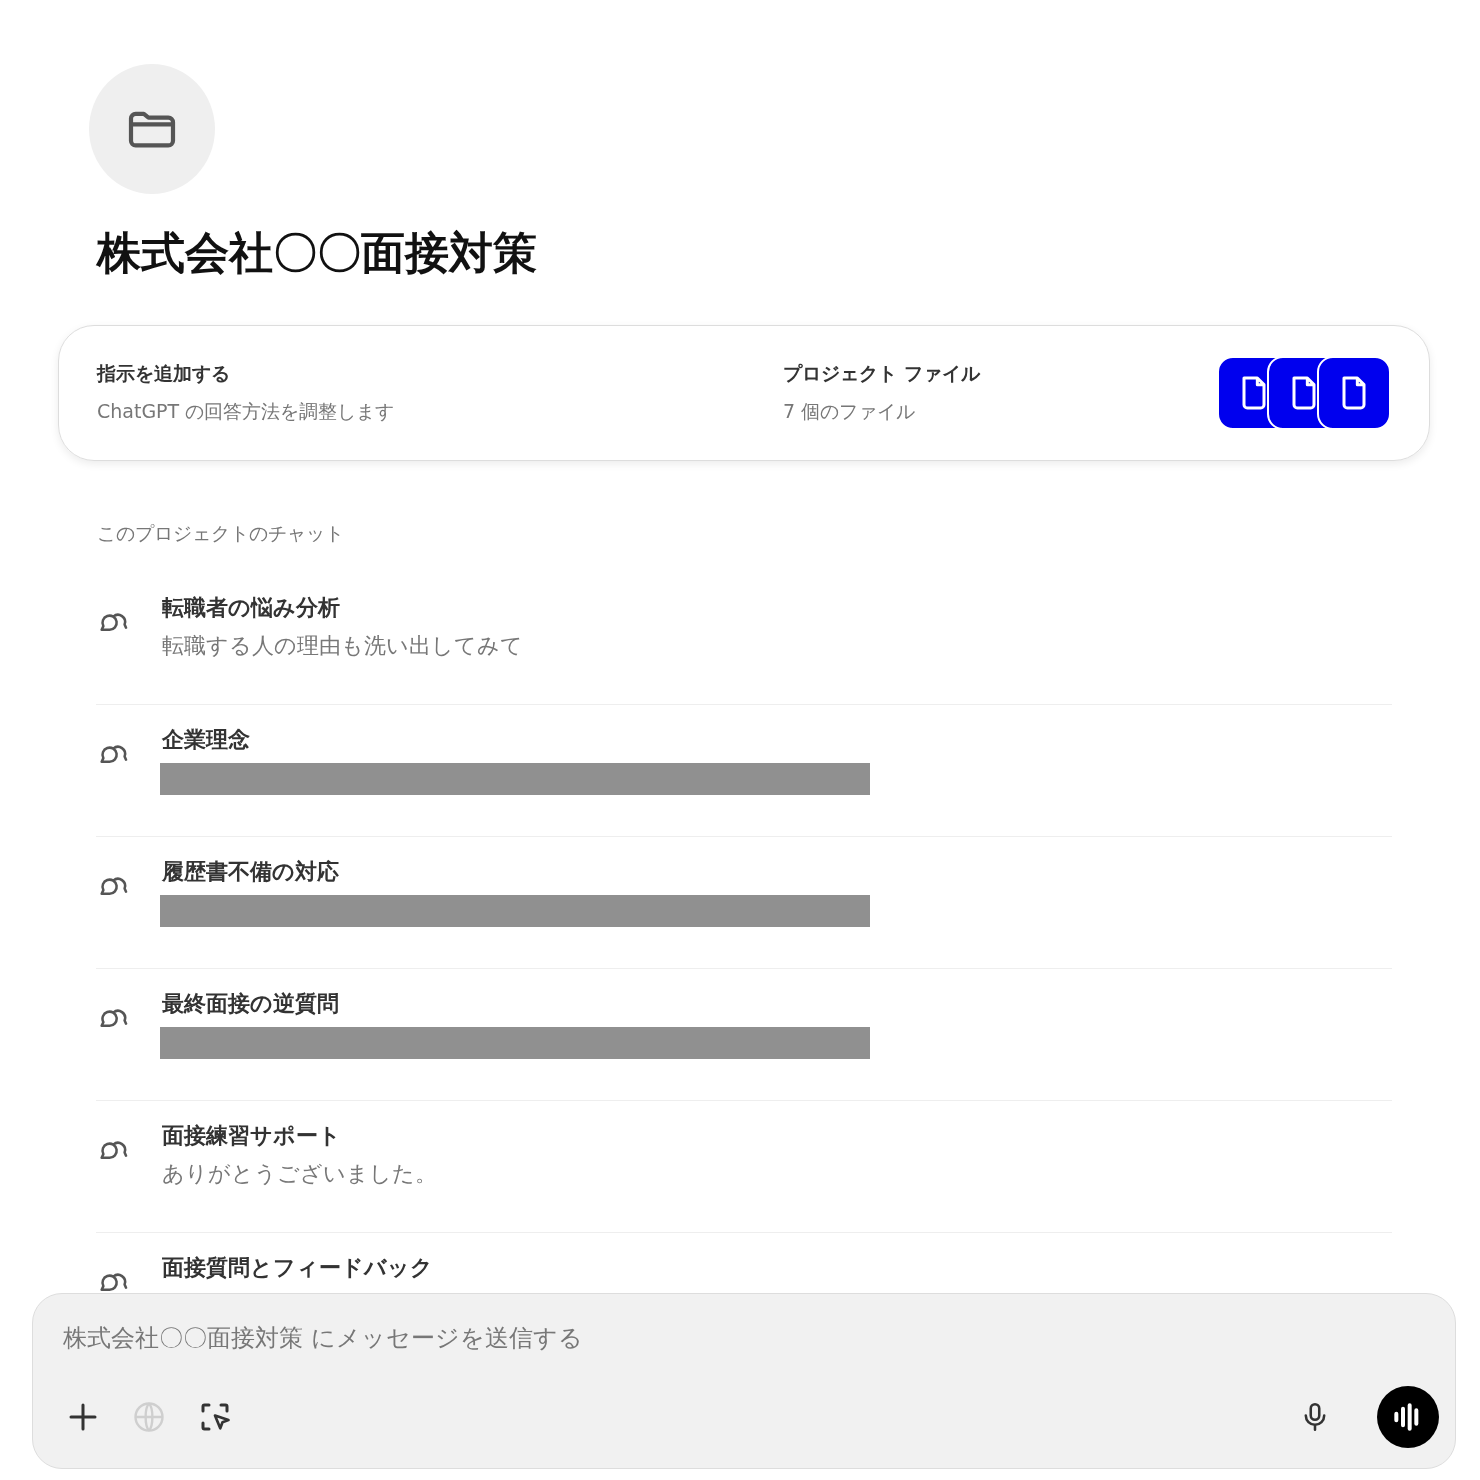 The width and height of the screenshot is (1480, 1480). Describe the element at coordinates (251, 608) in the screenshot. I see `chat-title: 転職者の悩み分析` at that location.